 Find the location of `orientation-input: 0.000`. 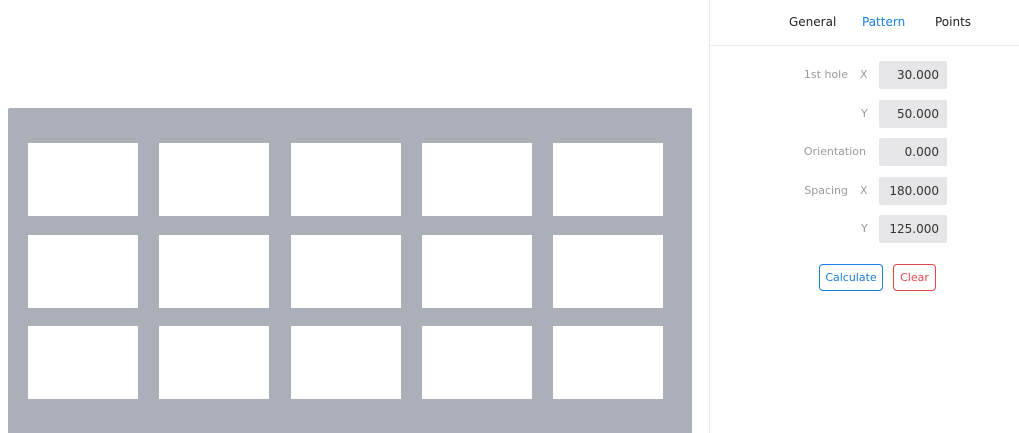

orientation-input: 0.000 is located at coordinates (913, 152).